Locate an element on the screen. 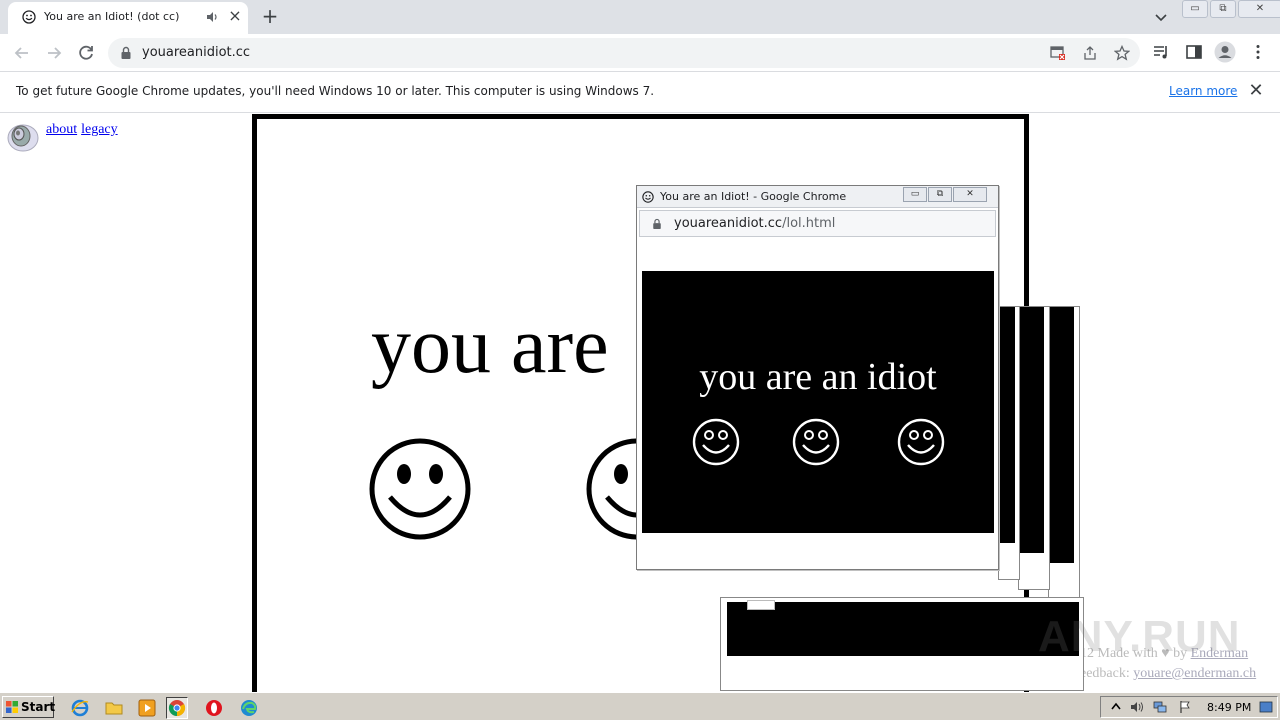 The image size is (1280, 720). speaker-icon is located at coordinates (24, 136).